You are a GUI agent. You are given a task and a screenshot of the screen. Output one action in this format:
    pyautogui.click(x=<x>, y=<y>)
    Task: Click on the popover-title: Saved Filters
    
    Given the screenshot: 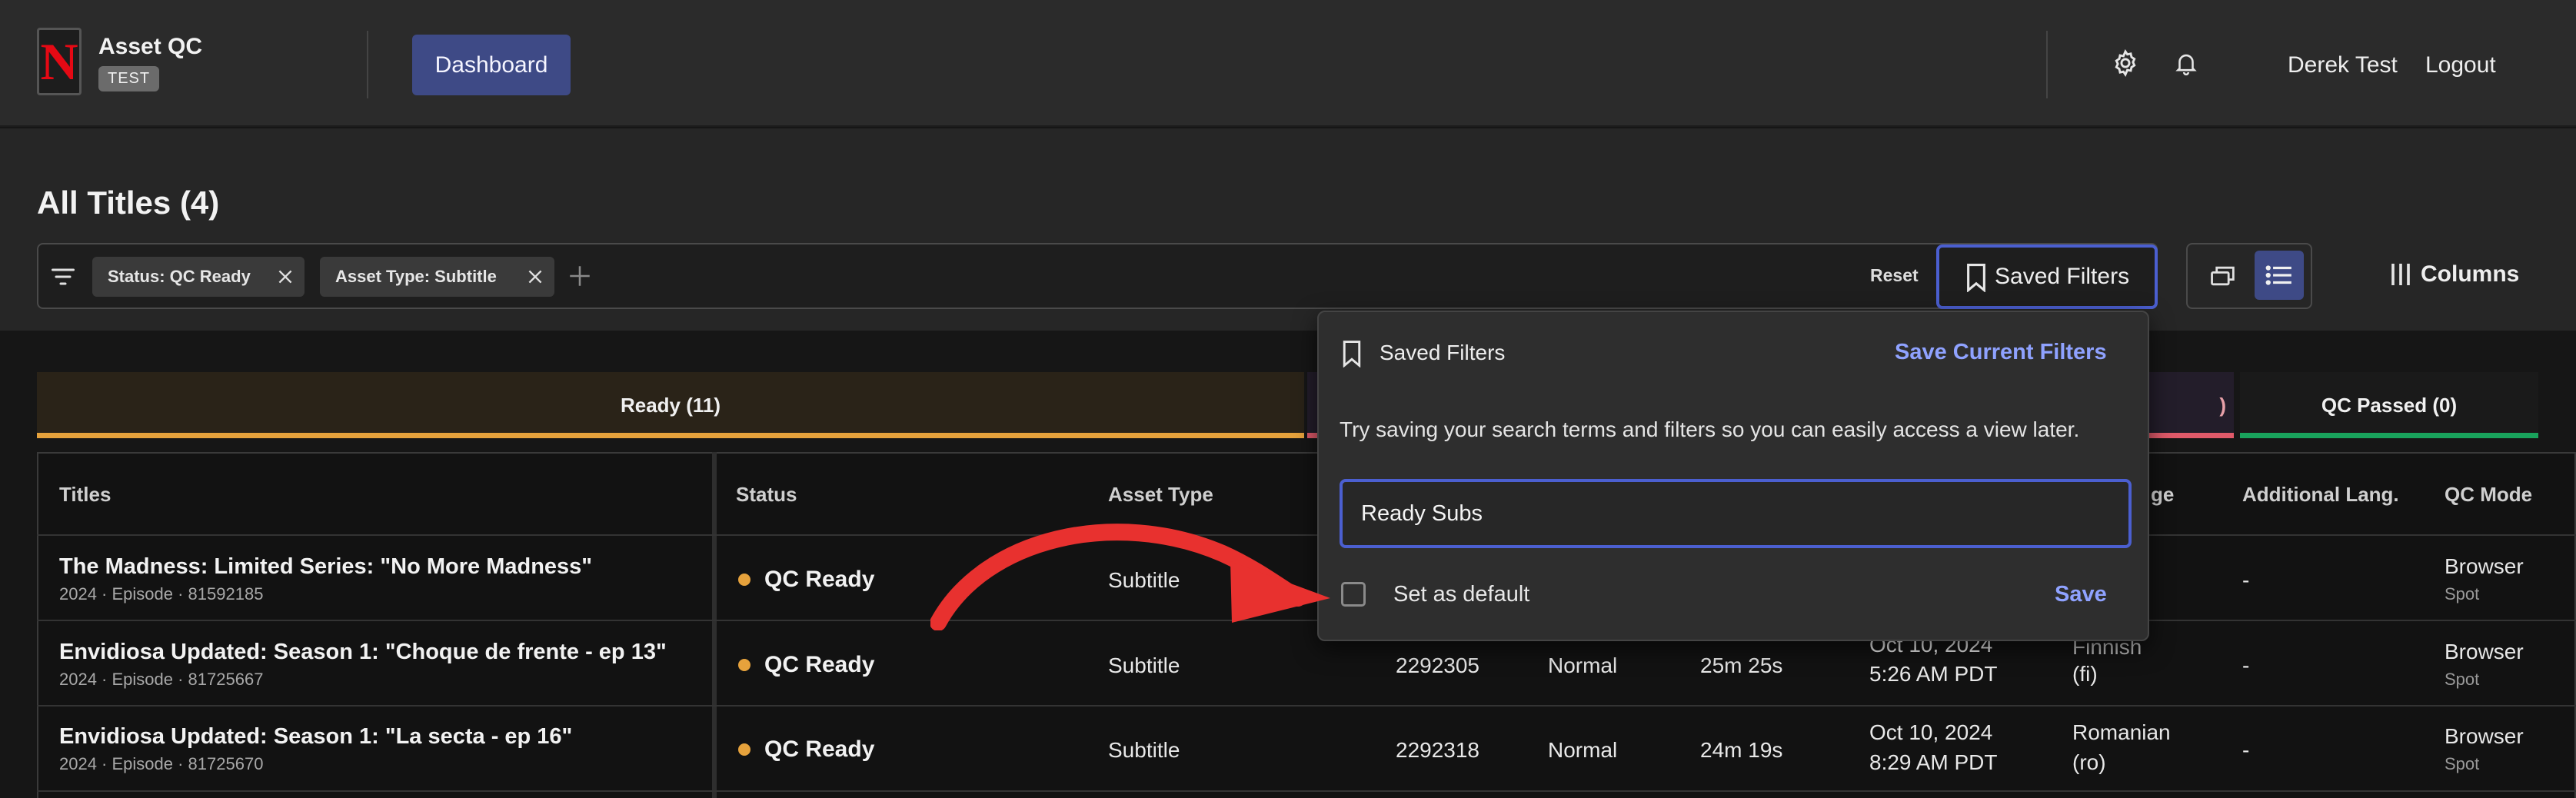 What is the action you would take?
    pyautogui.click(x=1443, y=352)
    